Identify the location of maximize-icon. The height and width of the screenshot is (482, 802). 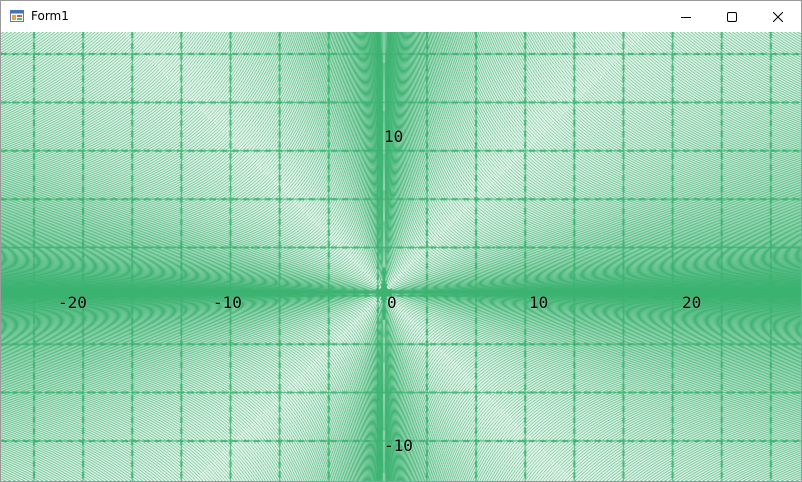
(732, 16).